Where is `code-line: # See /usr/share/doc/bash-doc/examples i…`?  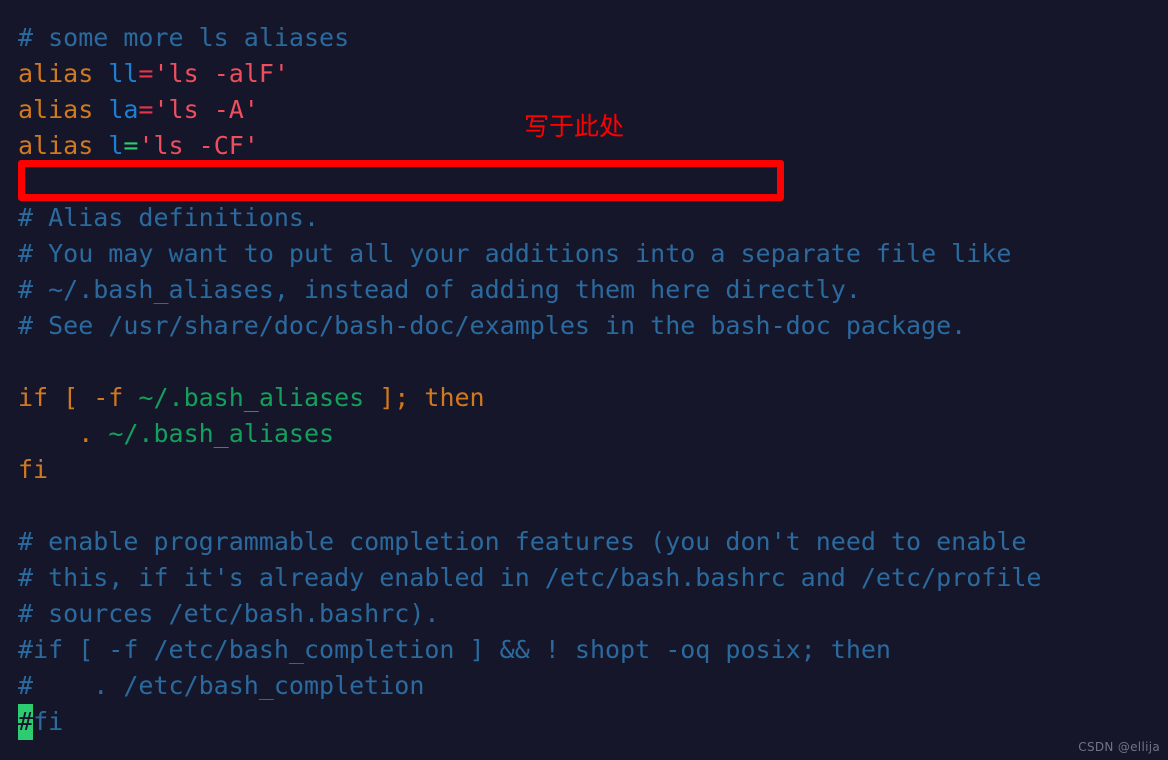 code-line: # See /usr/share/doc/bash-doc/examples i… is located at coordinates (588, 326).